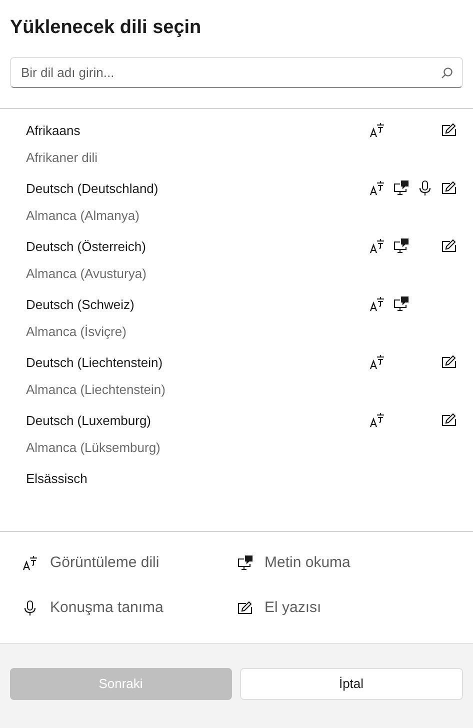 The width and height of the screenshot is (473, 728). Describe the element at coordinates (106, 28) in the screenshot. I see `dialog-title: Yüklenecek dili seçin` at that location.